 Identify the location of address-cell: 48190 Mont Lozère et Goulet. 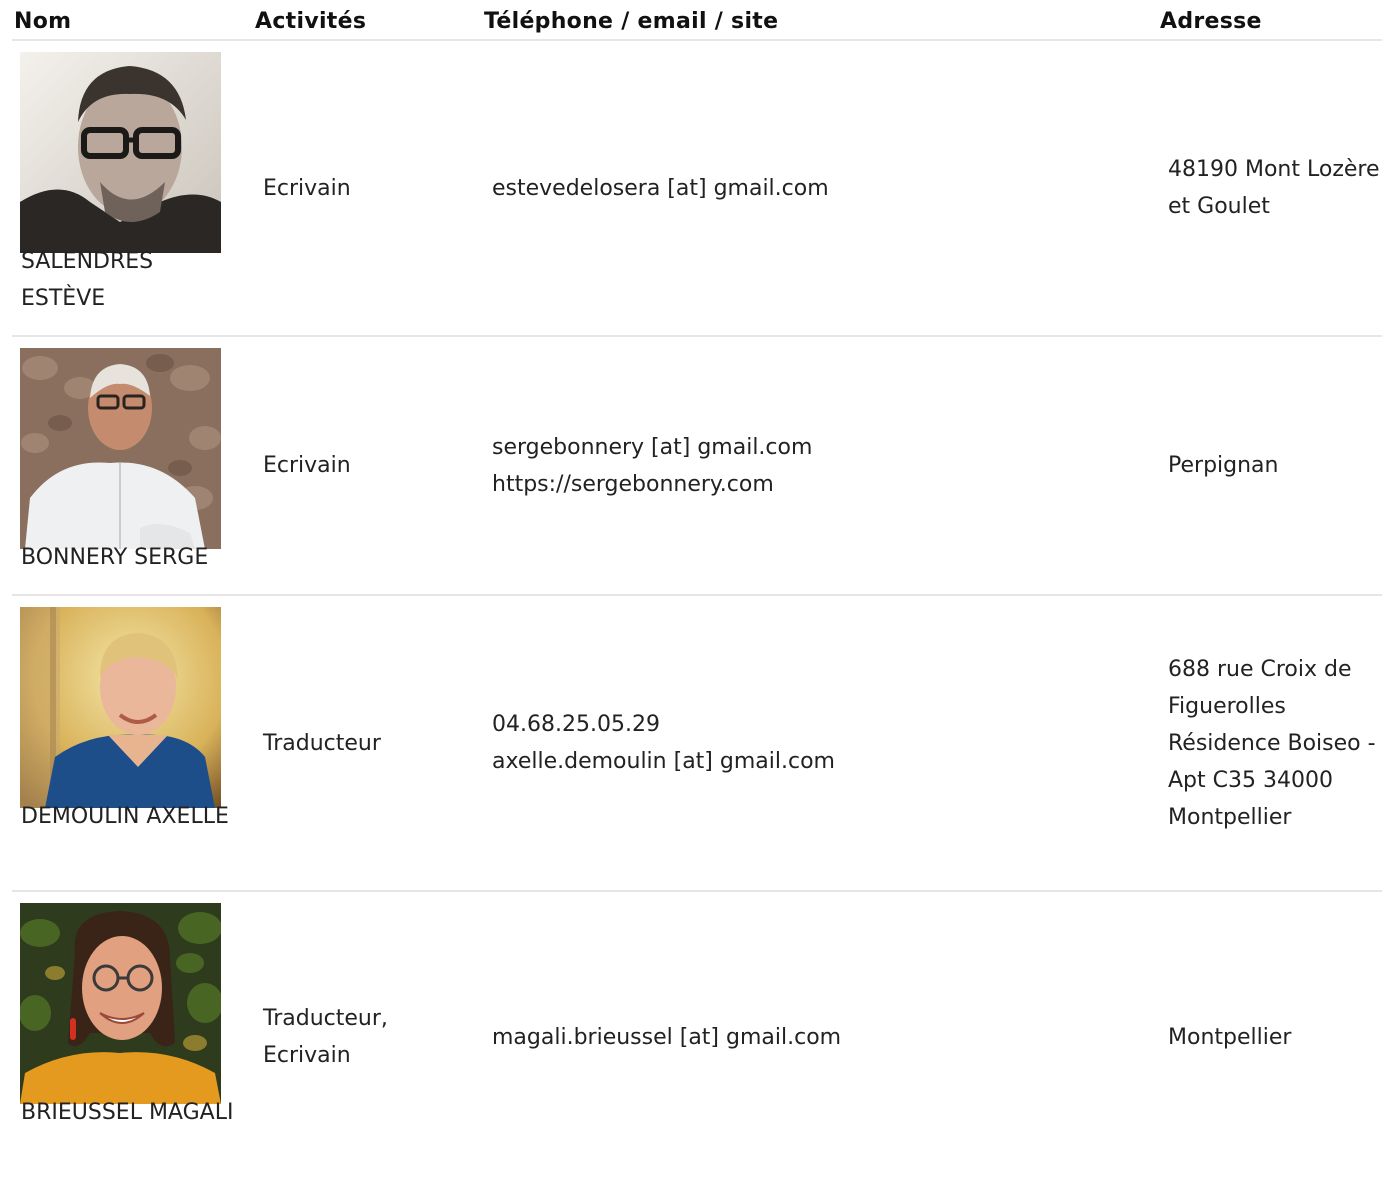
(1274, 188).